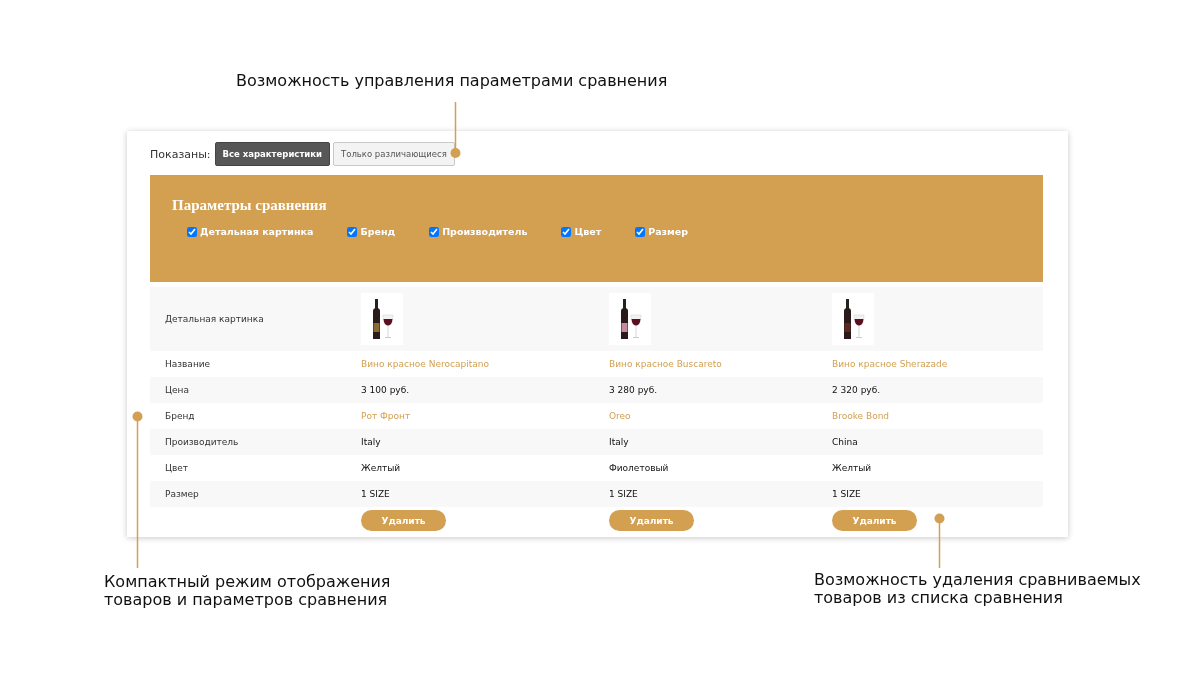  Describe the element at coordinates (668, 231) in the screenshot. I see `checkbox-label: Размер` at that location.